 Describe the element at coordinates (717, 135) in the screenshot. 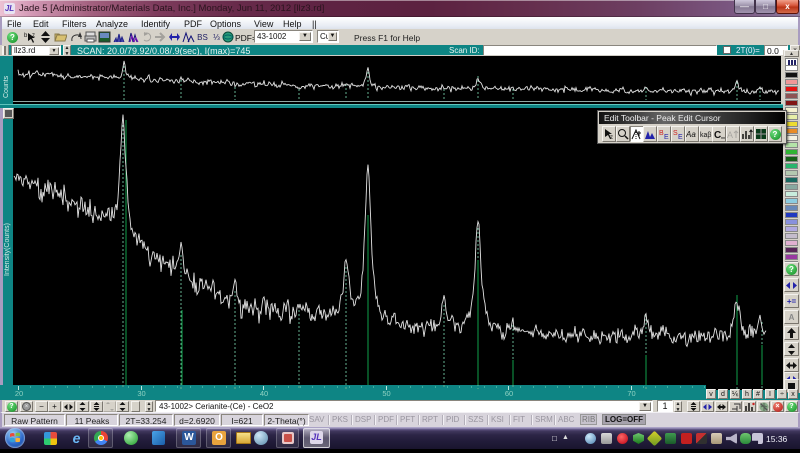

I see `svg-text: C` at that location.